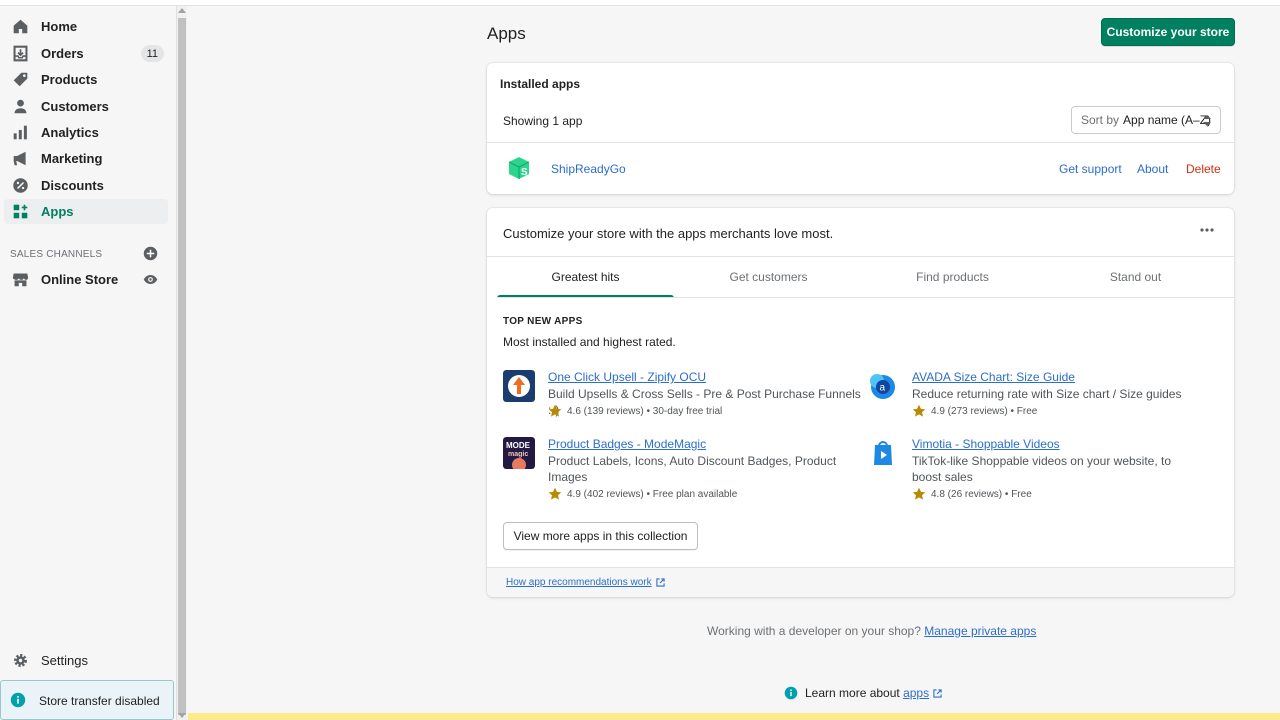 This screenshot has width=1280, height=720. What do you see at coordinates (86, 53) in the screenshot?
I see `sidebar-item-orders: Orders 11` at bounding box center [86, 53].